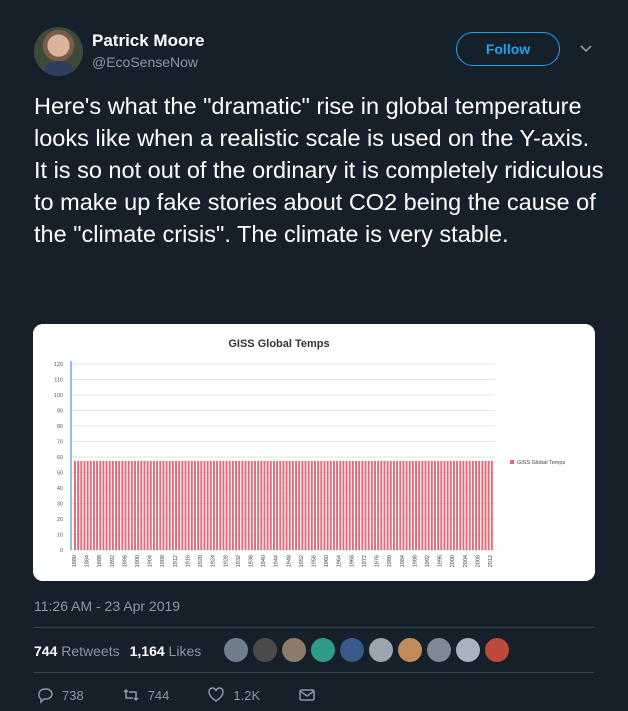 This screenshot has width=628, height=711. What do you see at coordinates (77, 651) in the screenshot?
I see `retweets-stat: 744 Retweets` at bounding box center [77, 651].